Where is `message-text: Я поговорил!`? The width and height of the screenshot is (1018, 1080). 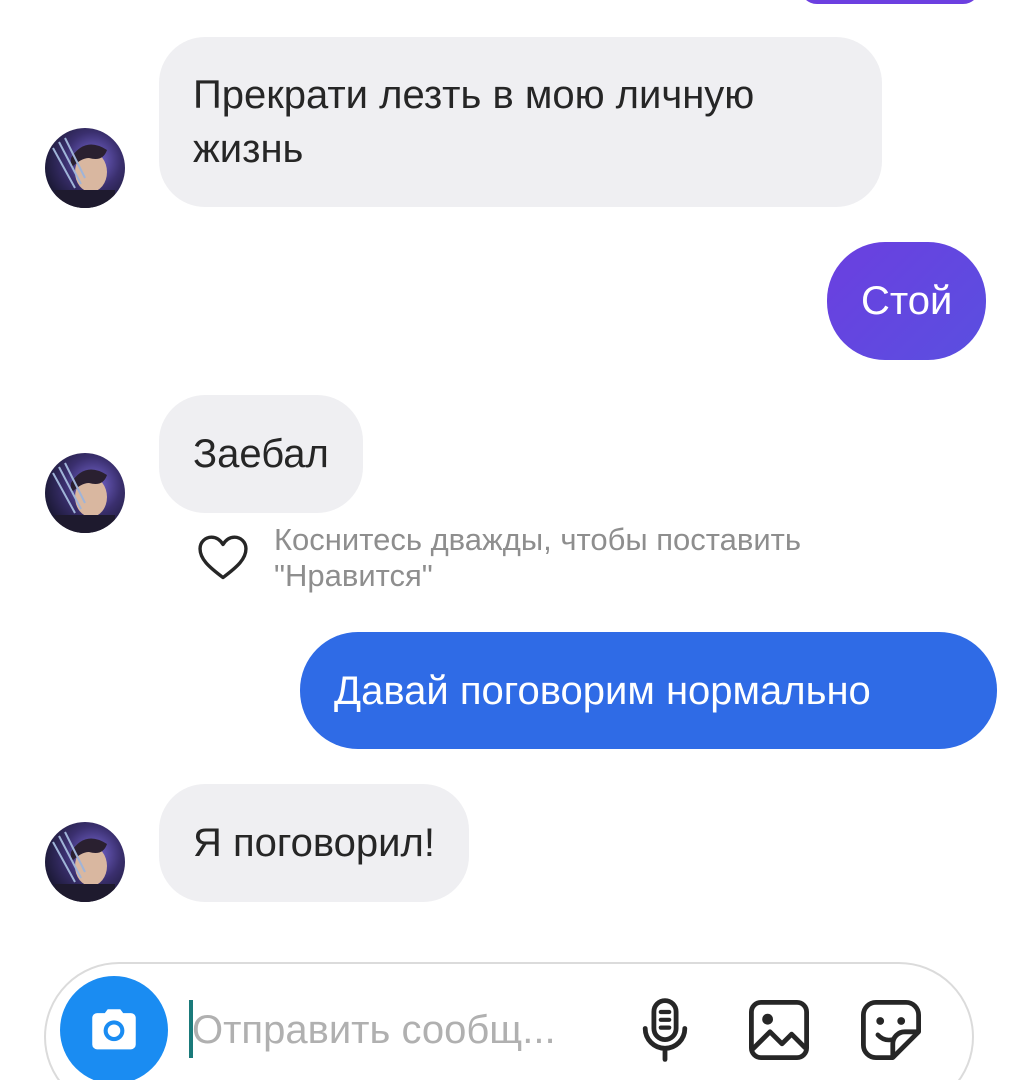
message-text: Я поговорил! is located at coordinates (314, 843).